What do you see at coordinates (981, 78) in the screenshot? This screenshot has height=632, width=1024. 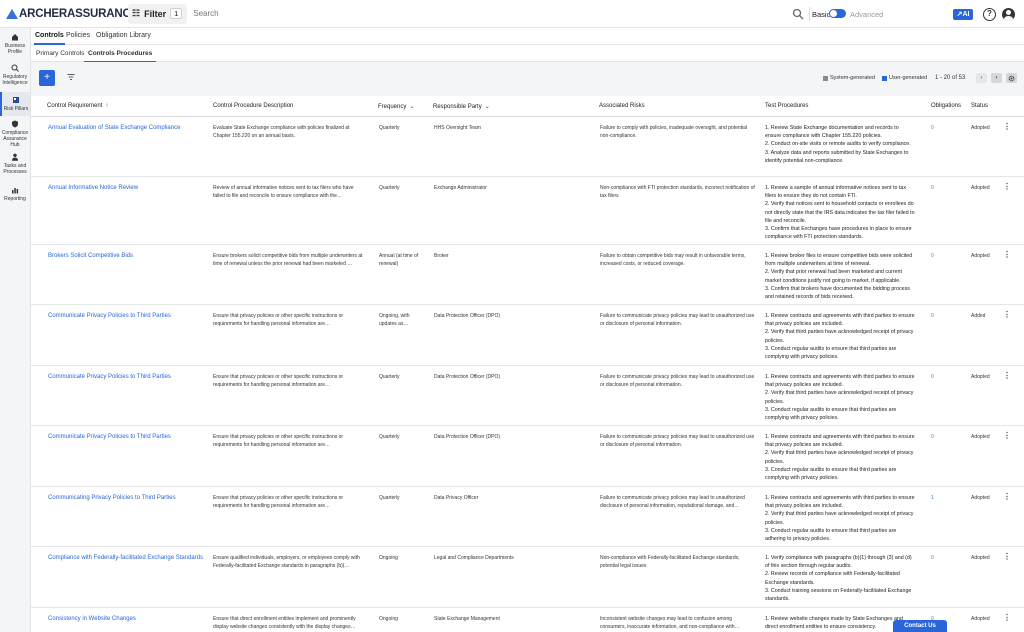 I see `prev-page-button: ‹` at bounding box center [981, 78].